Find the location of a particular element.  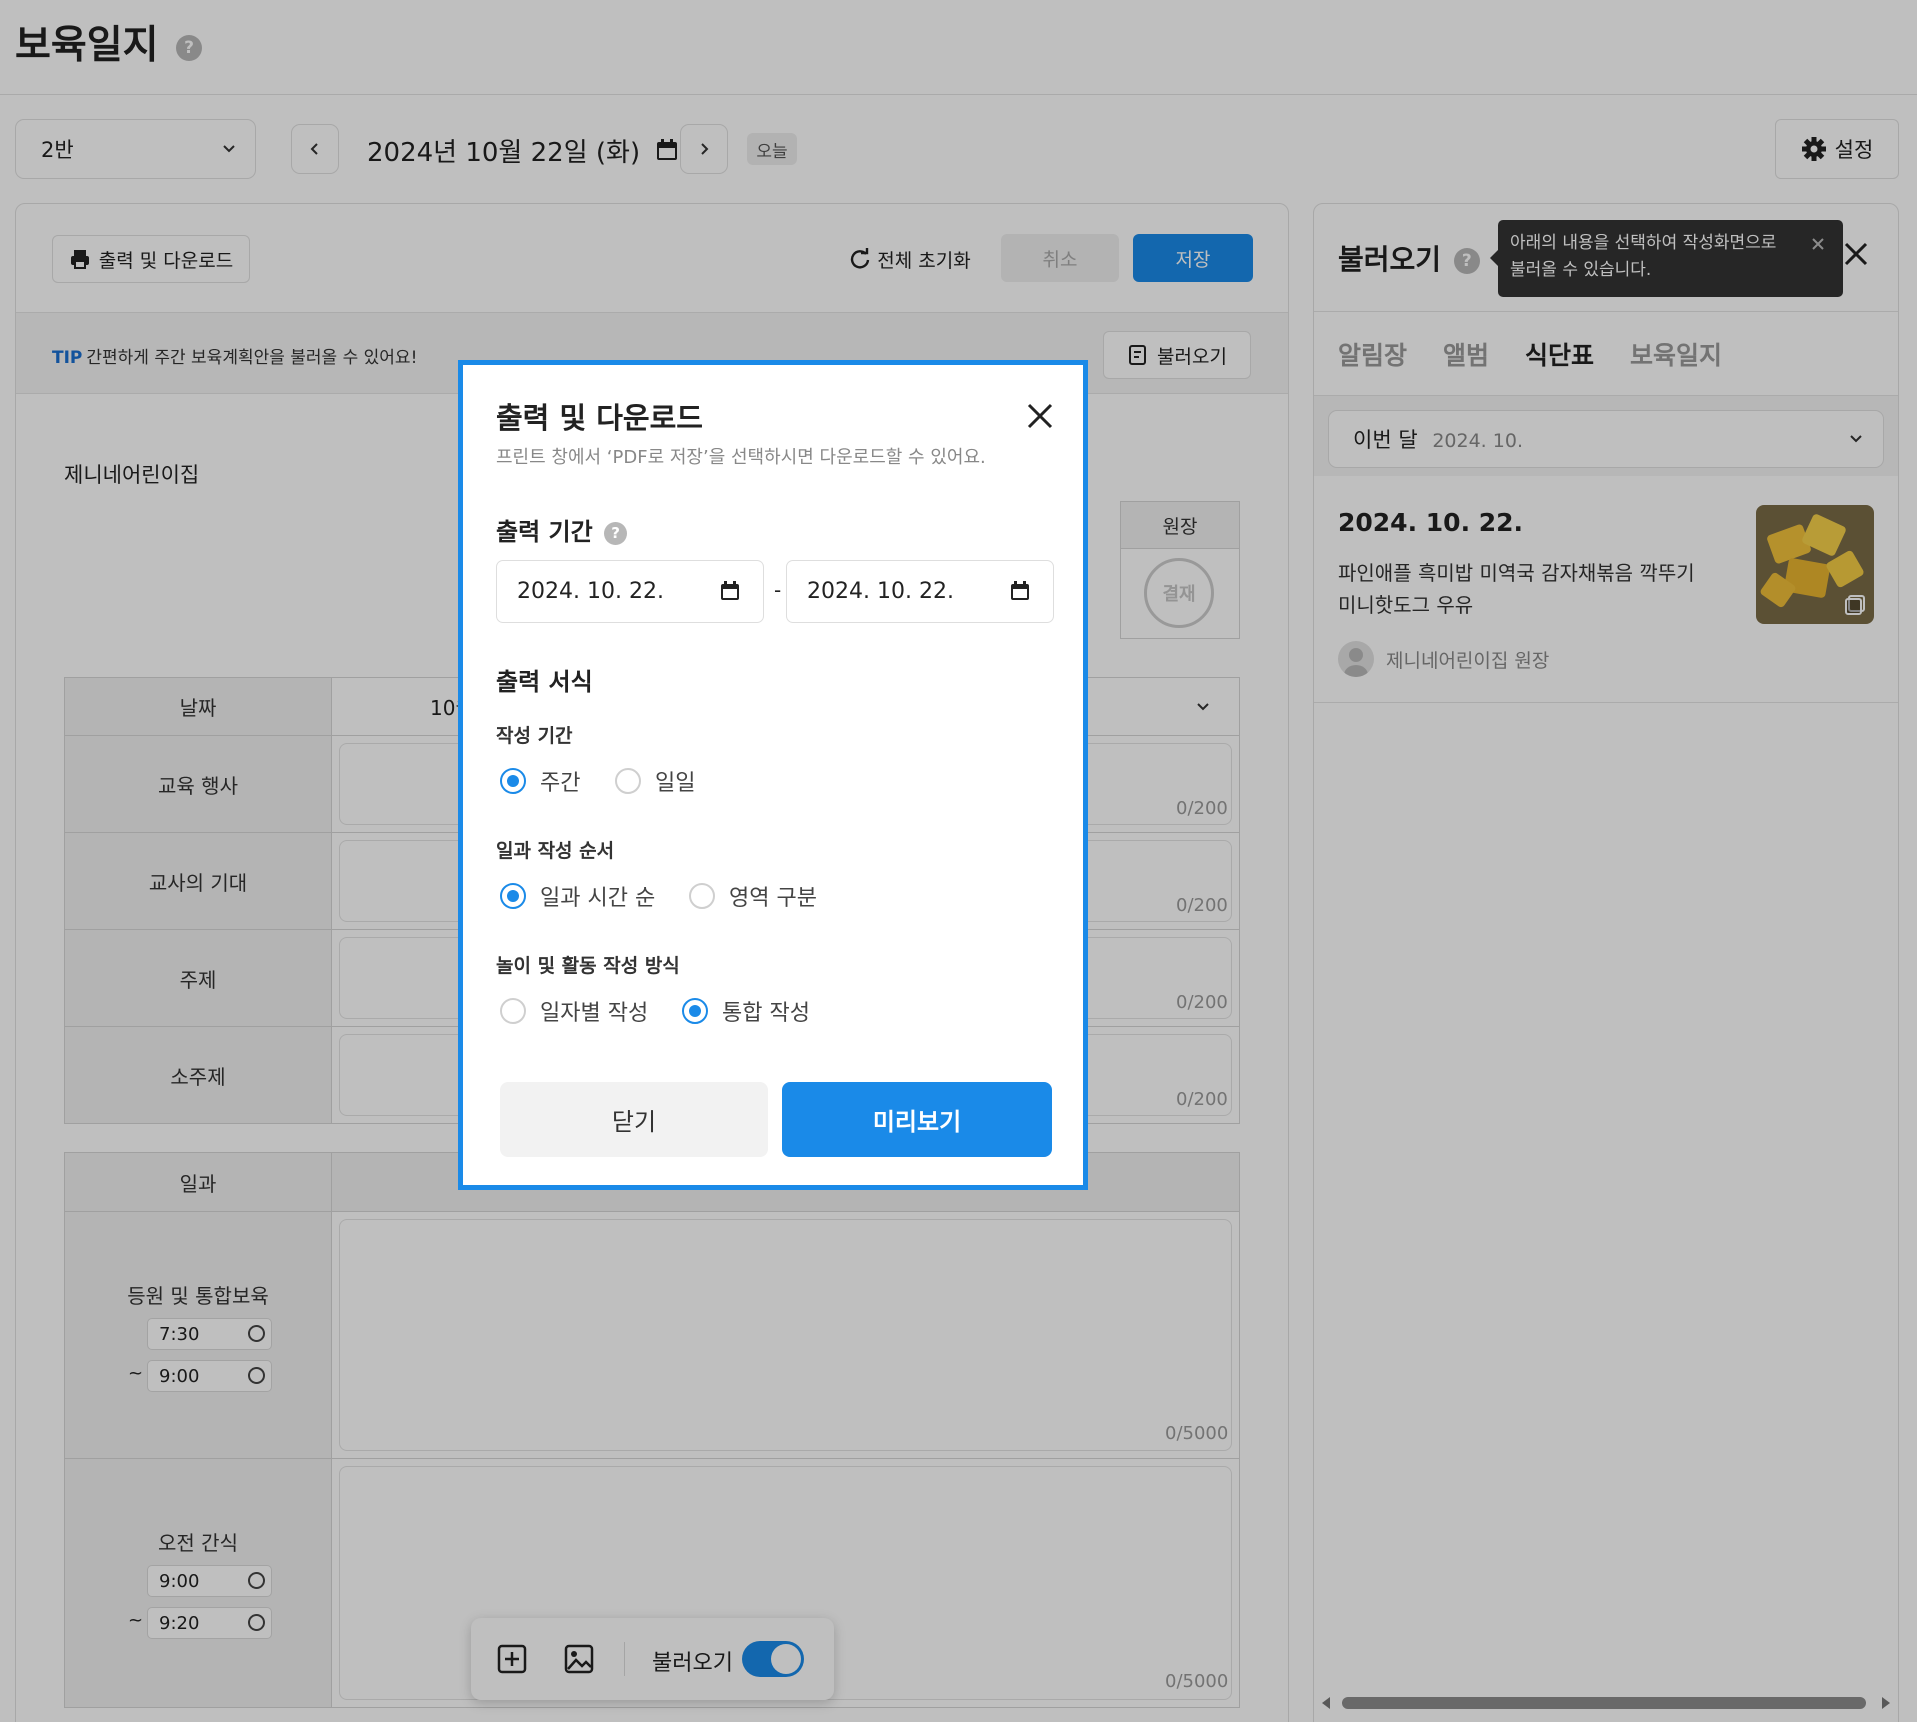

radio-per-day: 일자별 작성 is located at coordinates (574, 1011).